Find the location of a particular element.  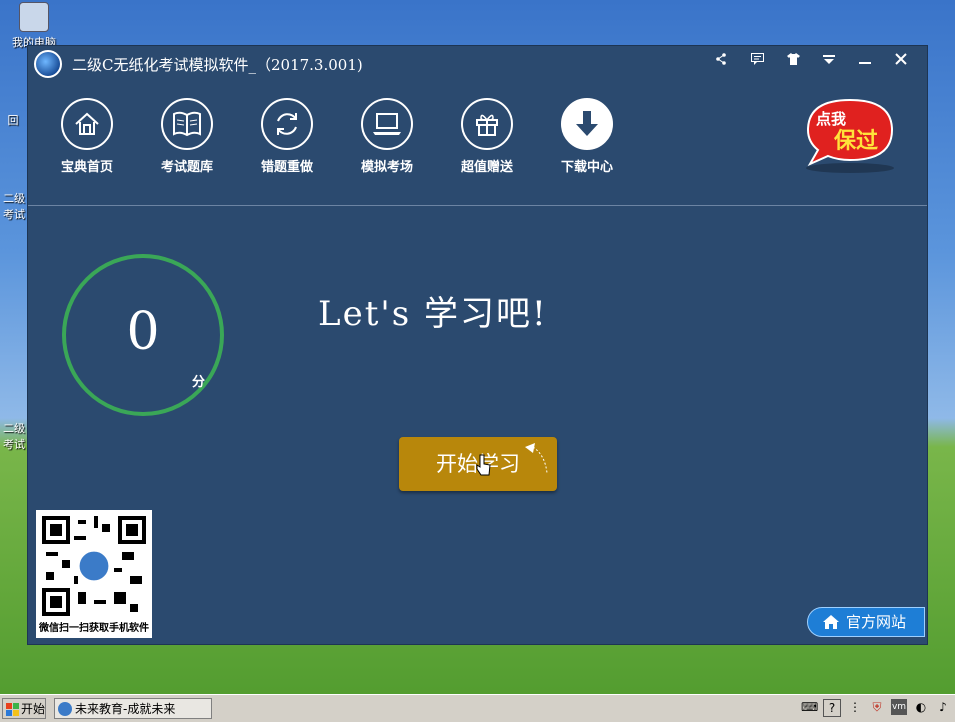

nav-item-home: 宝典首页 is located at coordinates (87, 136).